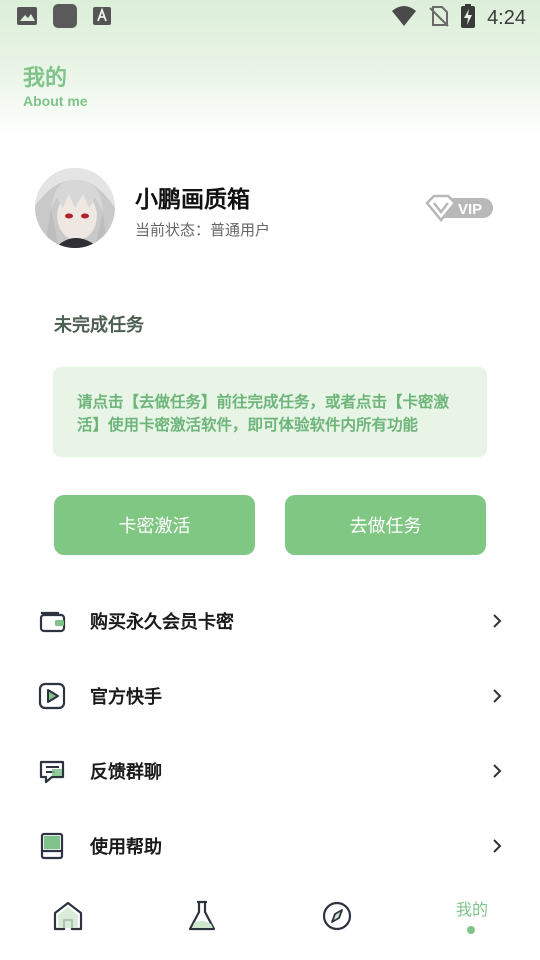 The height and width of the screenshot is (960, 540). I want to click on menu-item-buy-vip: 购买永久会员卡密, so click(270, 621).